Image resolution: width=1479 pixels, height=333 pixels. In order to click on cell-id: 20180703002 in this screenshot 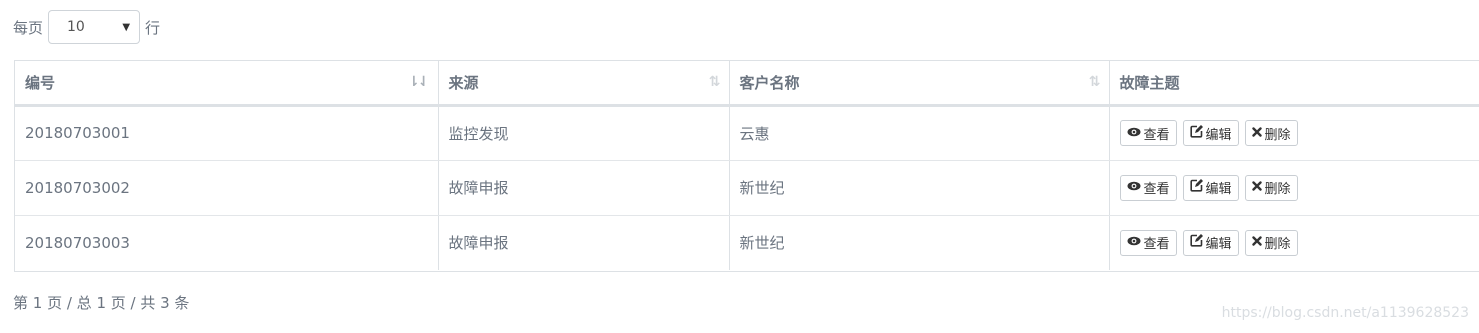, I will do `click(227, 188)`.